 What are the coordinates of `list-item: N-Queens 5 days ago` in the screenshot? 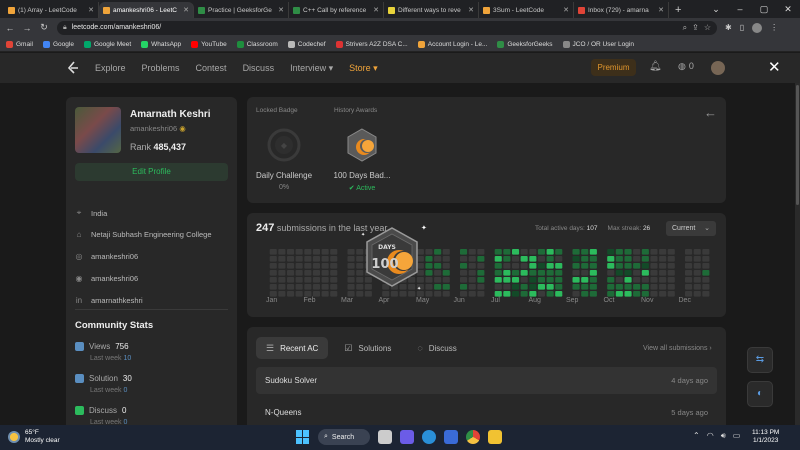 It's located at (486, 412).